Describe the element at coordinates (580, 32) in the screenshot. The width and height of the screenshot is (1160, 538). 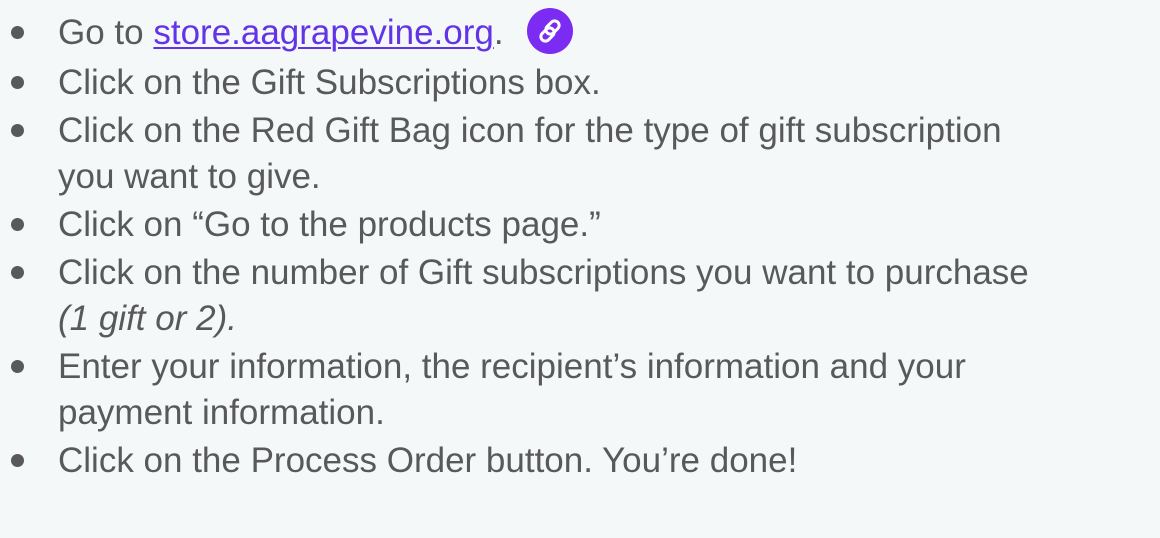
I see `list-item-go-to-store: Go to store.aagrapevine.org.` at that location.